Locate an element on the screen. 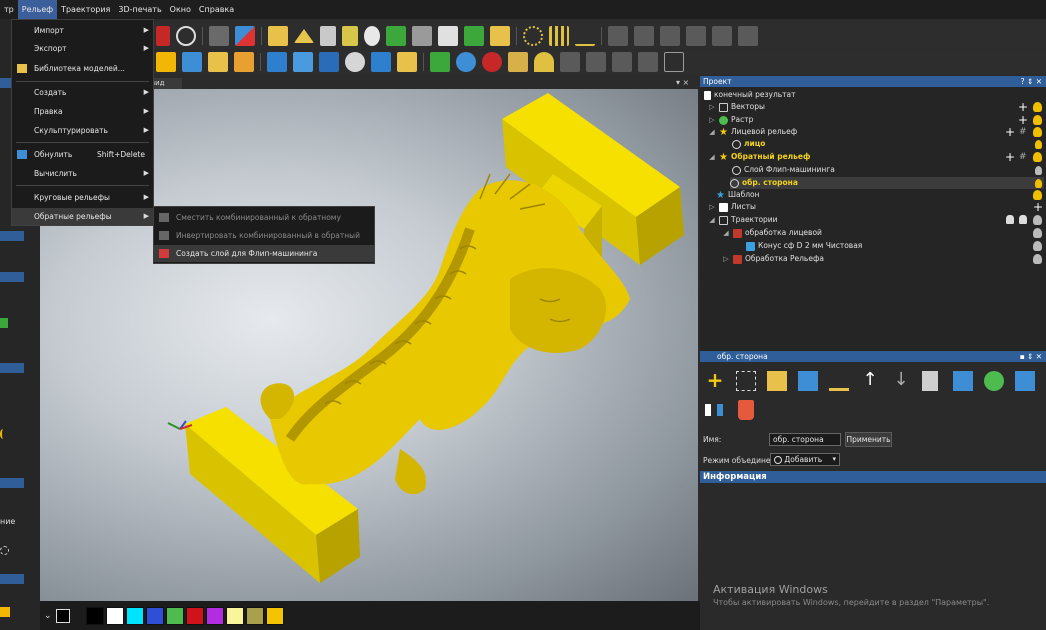 This screenshot has height=630, width=1046. blue-drop-icon is located at coordinates (466, 62).